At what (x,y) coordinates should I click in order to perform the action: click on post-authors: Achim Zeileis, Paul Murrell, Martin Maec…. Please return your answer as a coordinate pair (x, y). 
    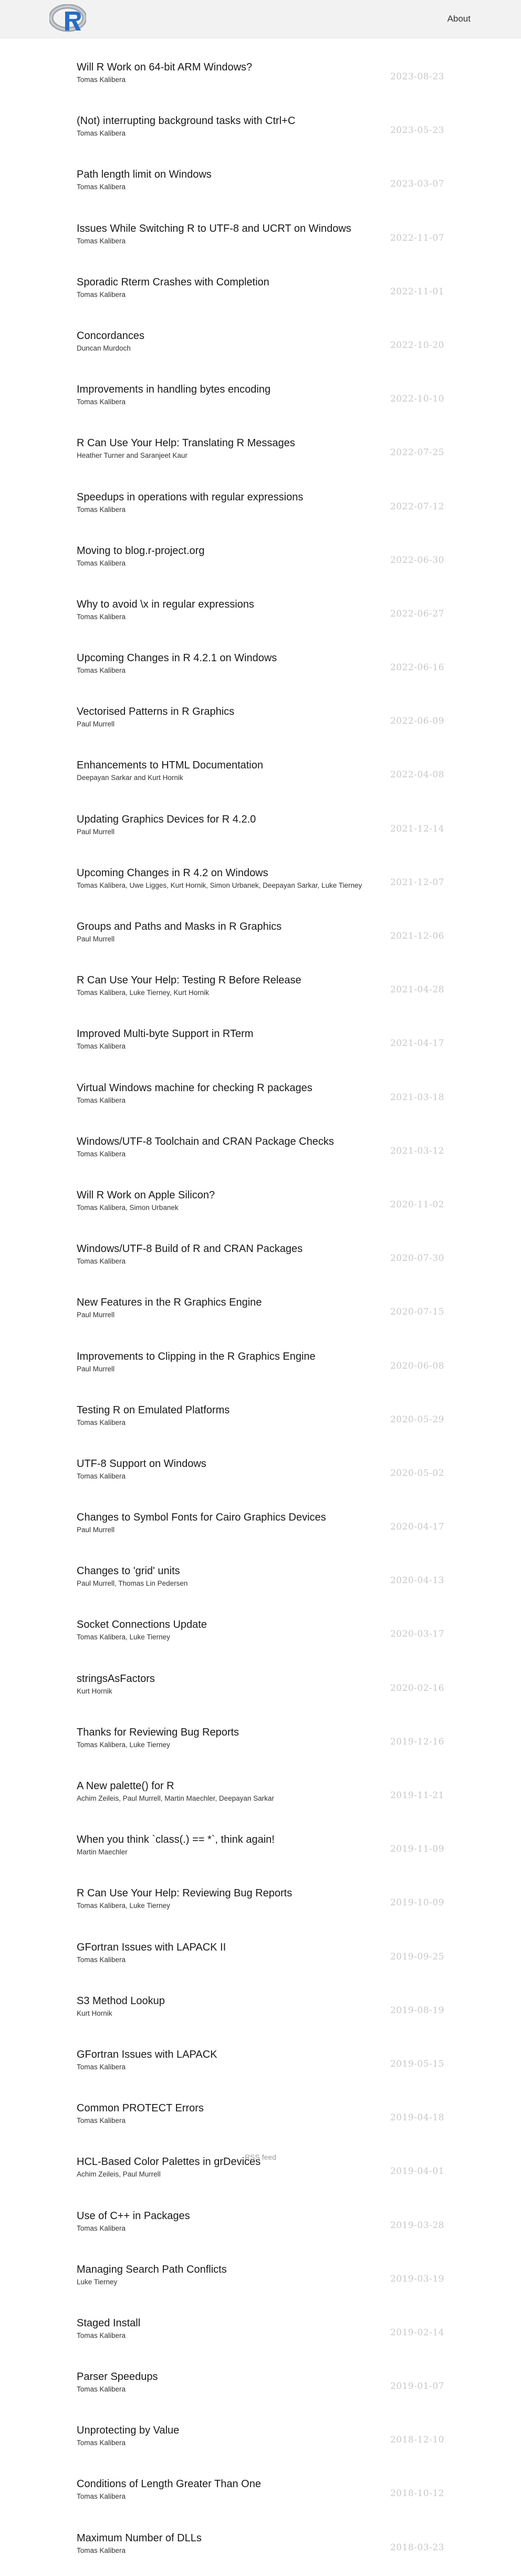
    Looking at the image, I should click on (175, 1798).